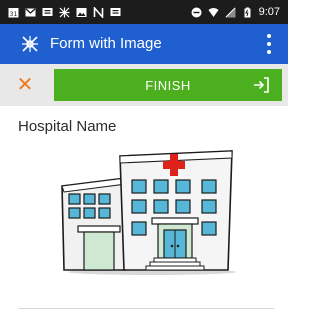 This screenshot has height=312, width=320. I want to click on gmail-icon, so click(30, 12).